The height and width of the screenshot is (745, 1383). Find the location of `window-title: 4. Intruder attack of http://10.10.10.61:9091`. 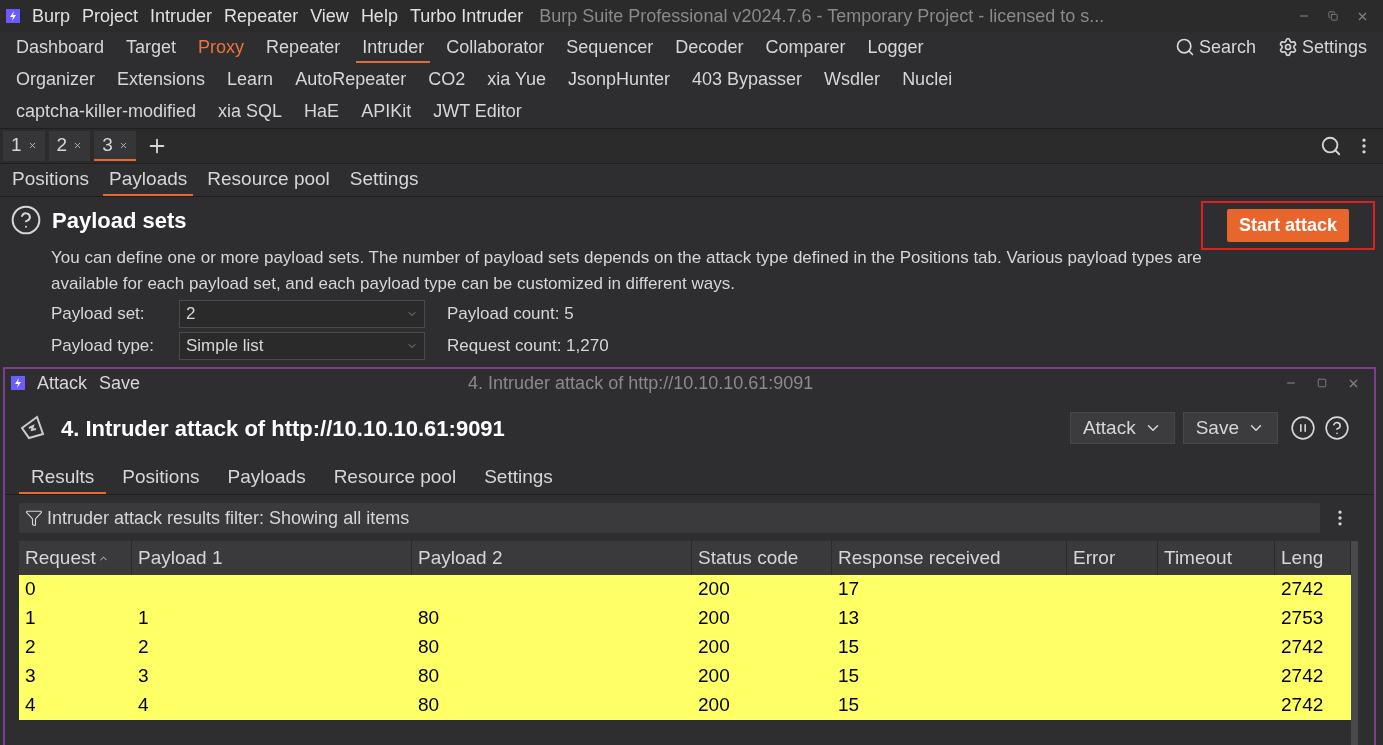

window-title: 4. Intruder attack of http://10.10.10.61:9091 is located at coordinates (641, 383).